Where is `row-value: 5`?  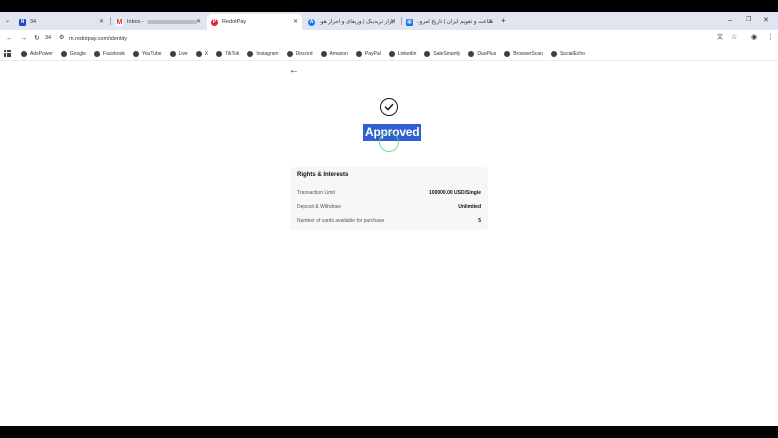
row-value: 5 is located at coordinates (479, 221).